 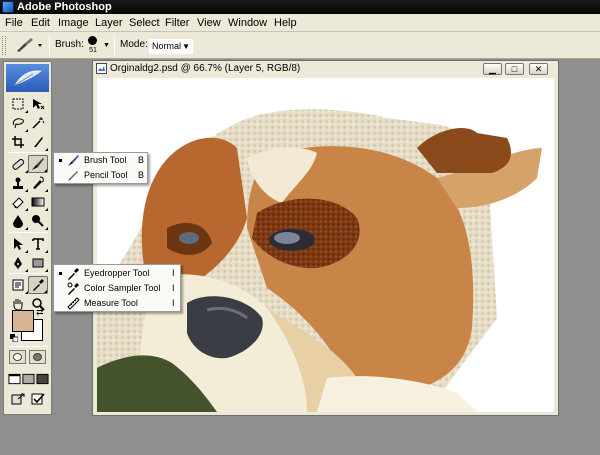 I want to click on feather-logo-icon, so click(x=28, y=78).